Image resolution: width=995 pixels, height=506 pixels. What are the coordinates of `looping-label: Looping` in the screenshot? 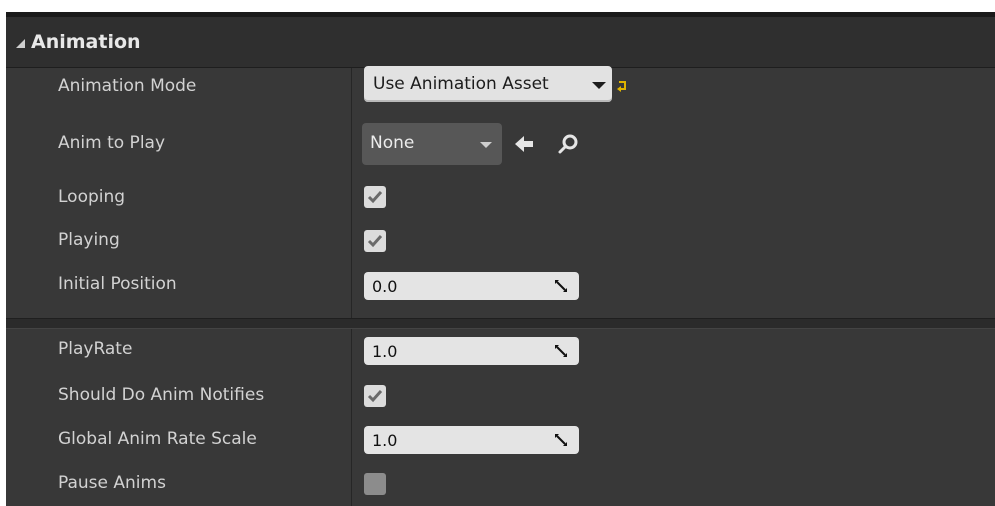 It's located at (92, 197).